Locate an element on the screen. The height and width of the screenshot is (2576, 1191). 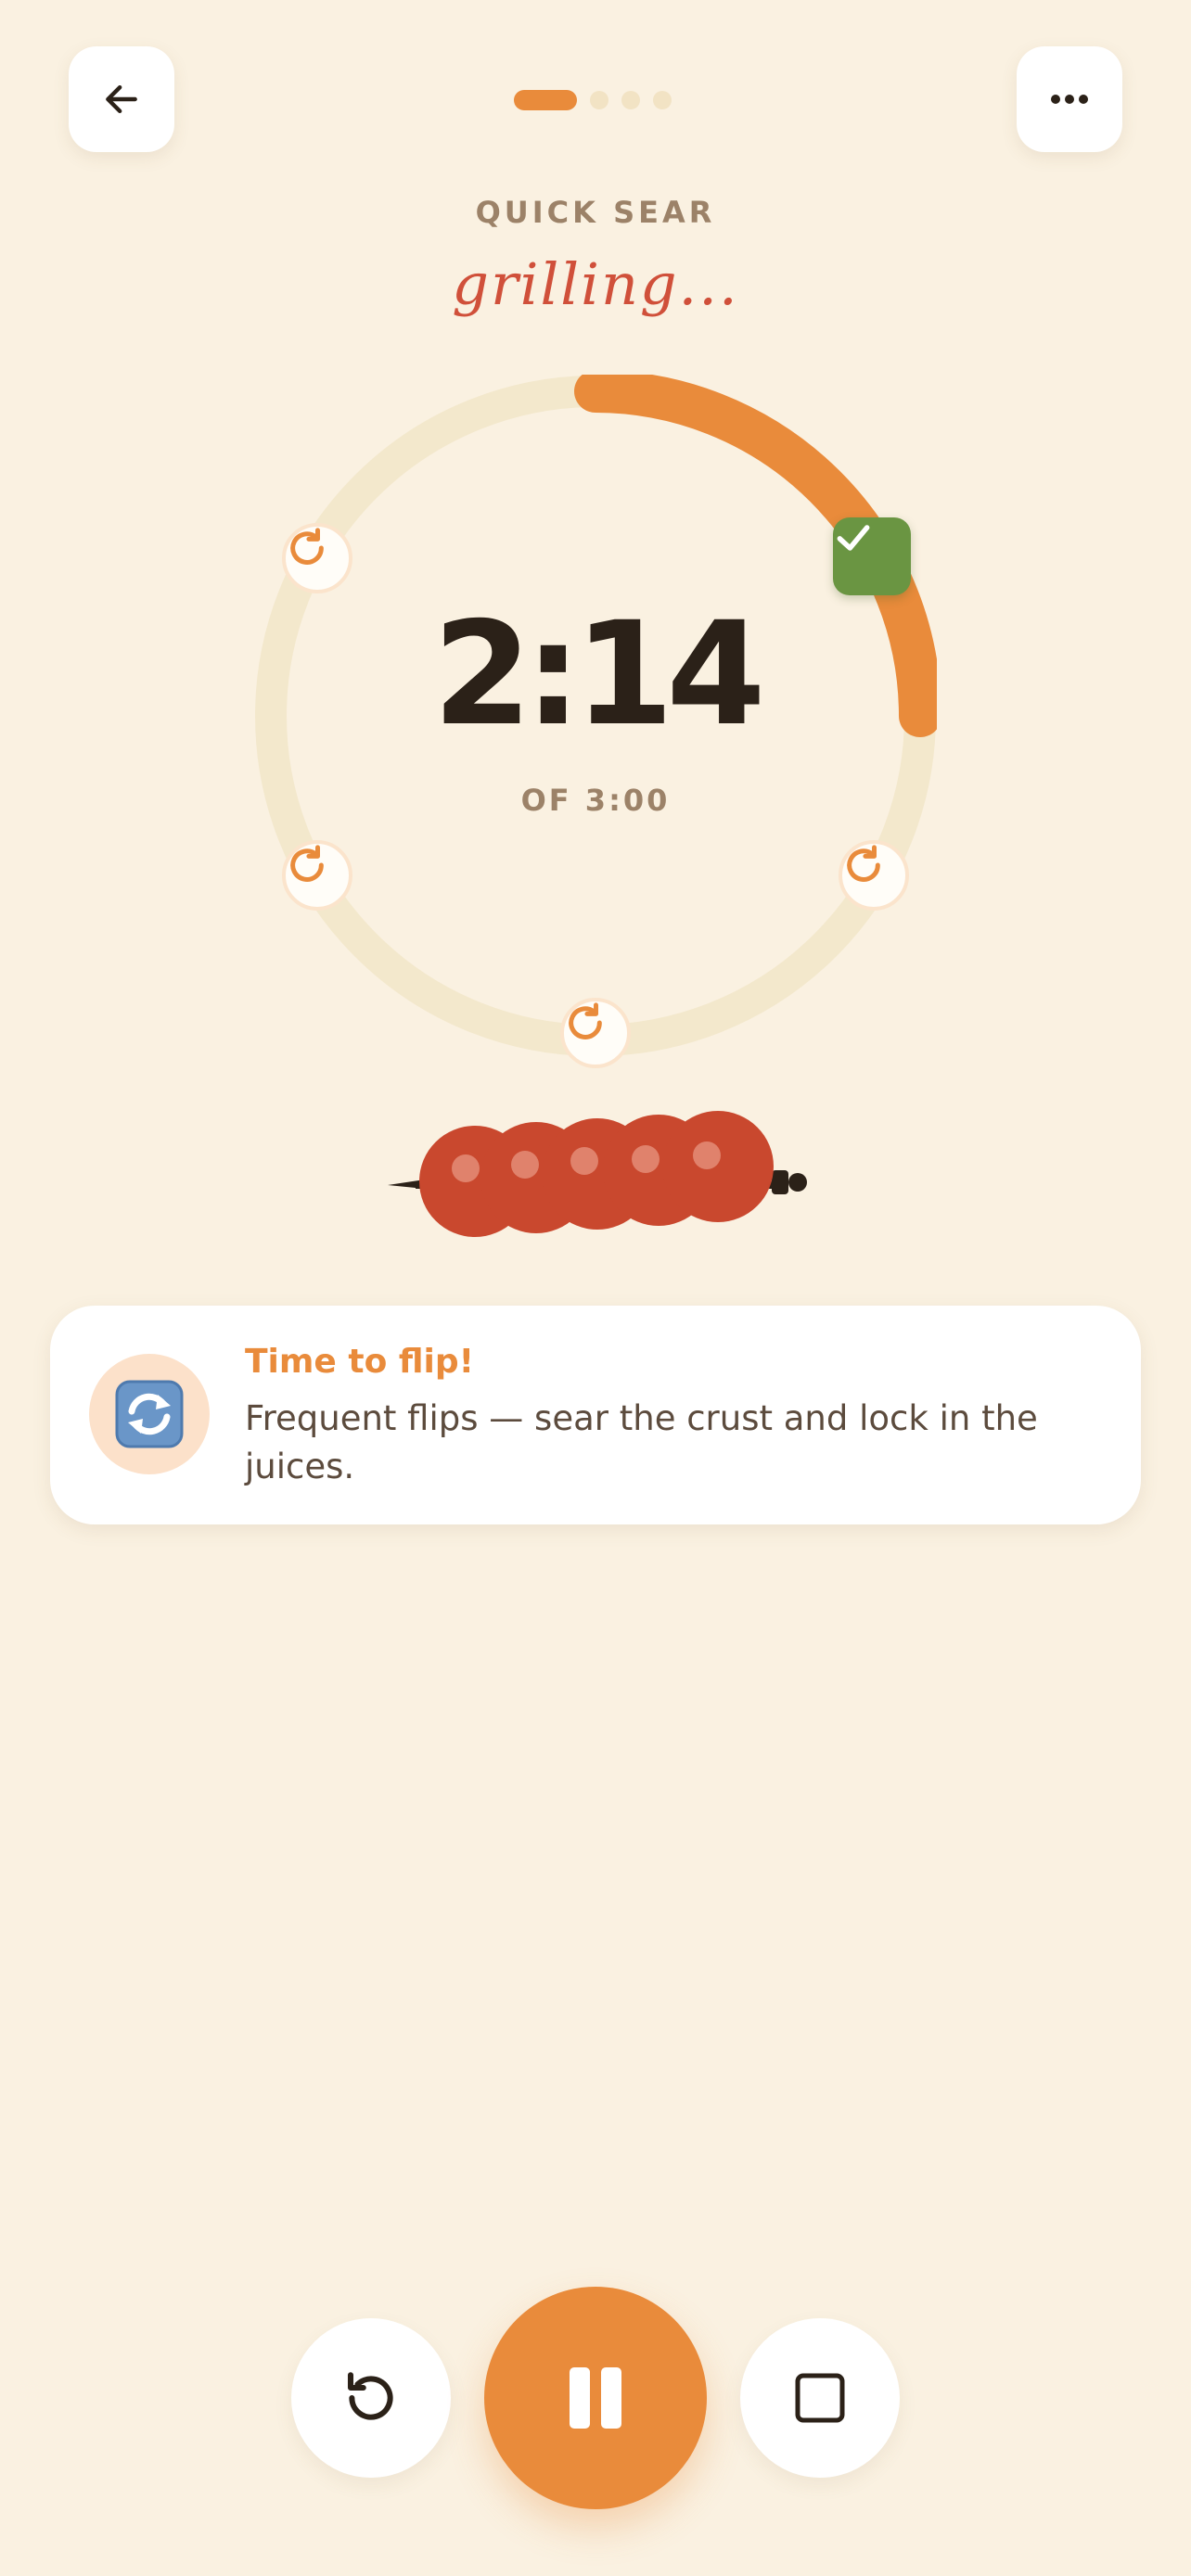
elapsed-time: 2:14 is located at coordinates (598, 675).